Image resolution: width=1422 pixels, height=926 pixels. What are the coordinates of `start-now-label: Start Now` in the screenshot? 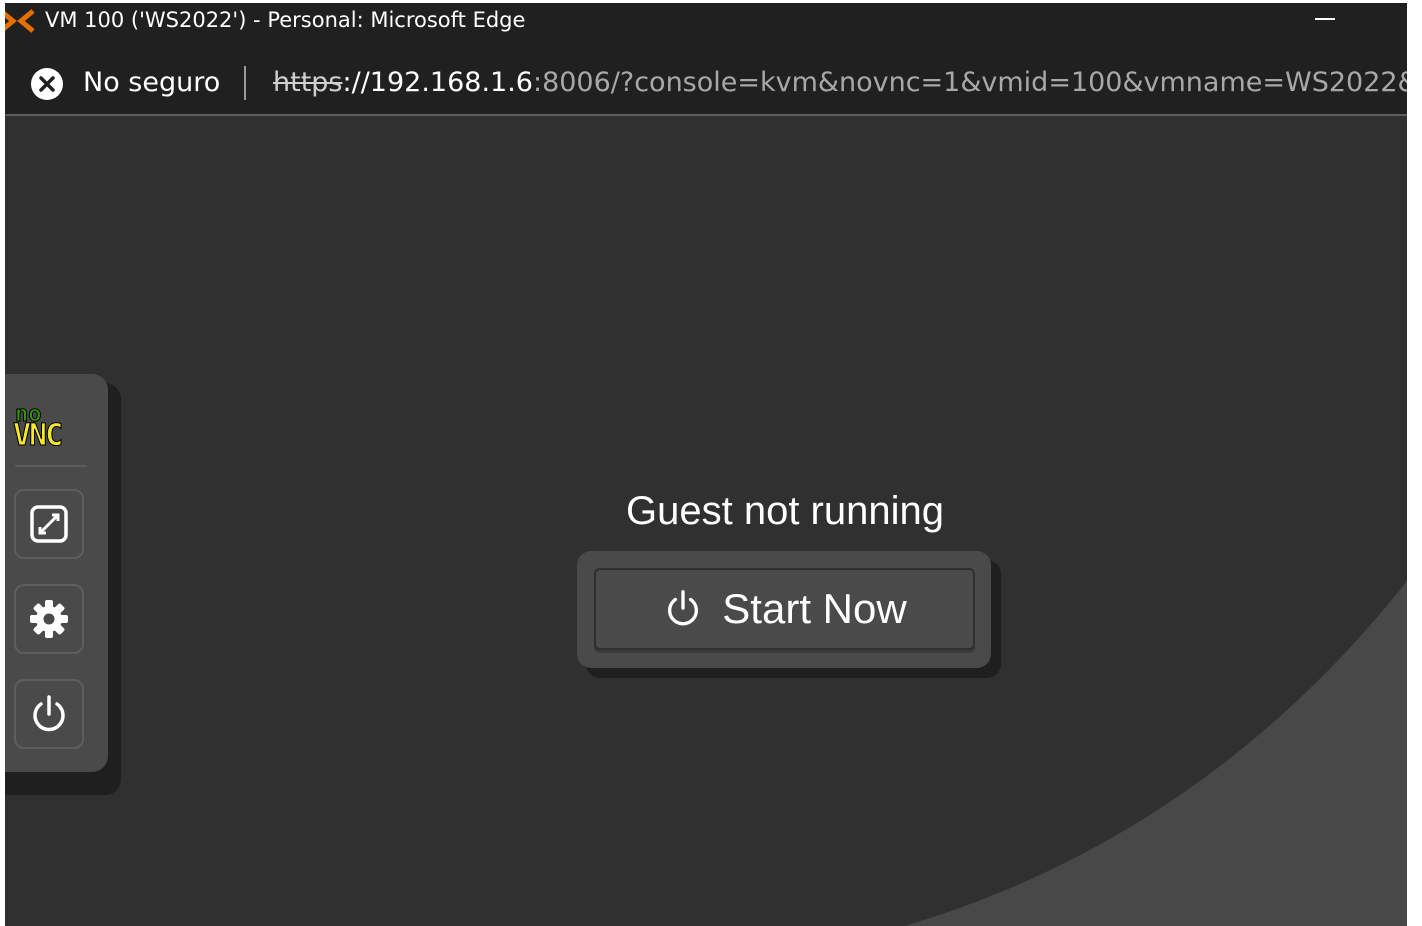 It's located at (814, 608).